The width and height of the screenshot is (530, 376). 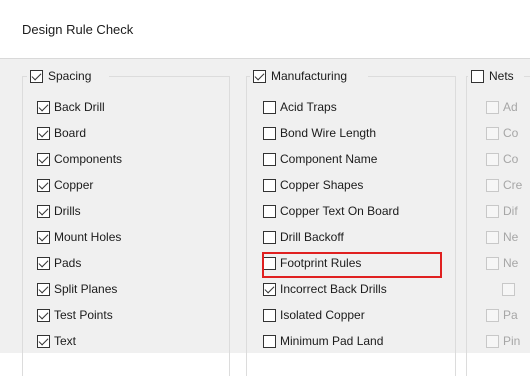 What do you see at coordinates (511, 237) in the screenshot?
I see `nets-item-6-label: Ne` at bounding box center [511, 237].